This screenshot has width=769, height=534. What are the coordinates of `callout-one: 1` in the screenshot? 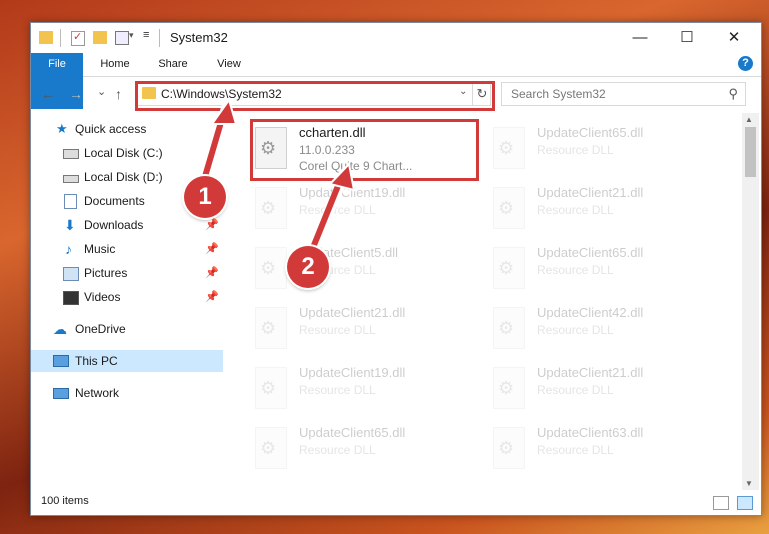 It's located at (205, 197).